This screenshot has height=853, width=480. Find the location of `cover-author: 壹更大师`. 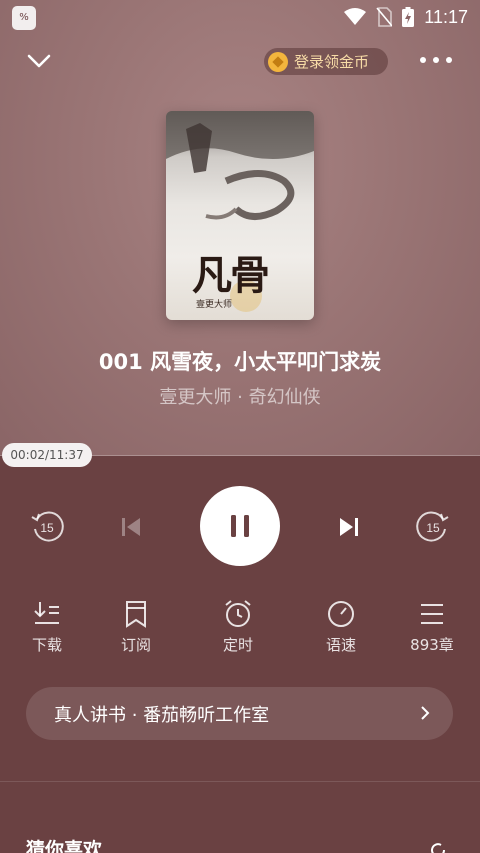

cover-author: 壹更大师 is located at coordinates (214, 305).